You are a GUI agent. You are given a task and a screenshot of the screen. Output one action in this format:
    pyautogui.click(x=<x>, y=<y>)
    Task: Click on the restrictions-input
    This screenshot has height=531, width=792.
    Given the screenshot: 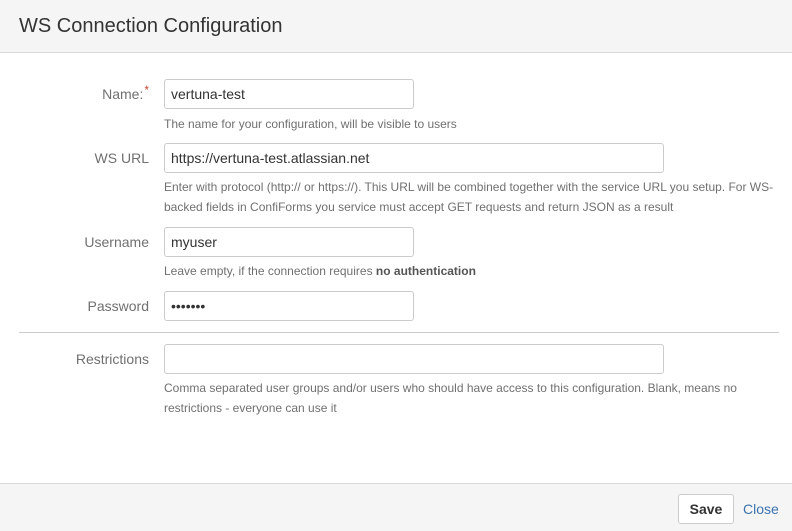 What is the action you would take?
    pyautogui.click(x=414, y=359)
    